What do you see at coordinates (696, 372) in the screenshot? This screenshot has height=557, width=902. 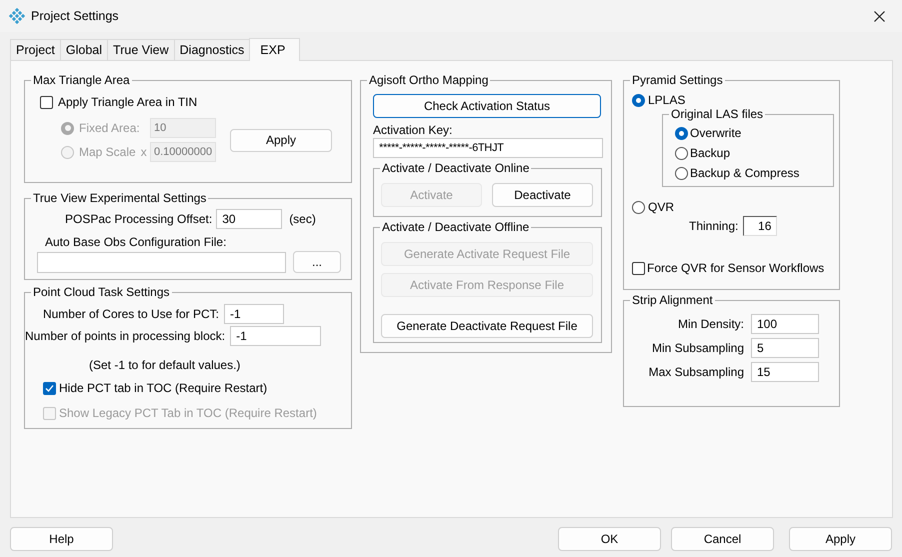 I see `field-label: Max Subsampling` at bounding box center [696, 372].